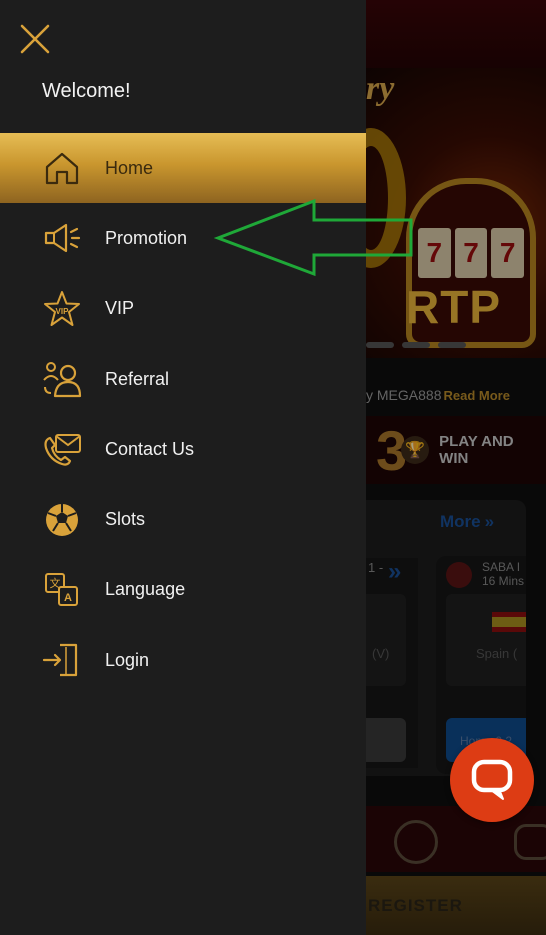 The image size is (546, 935). What do you see at coordinates (129, 167) in the screenshot?
I see `menu-item-label: Home` at bounding box center [129, 167].